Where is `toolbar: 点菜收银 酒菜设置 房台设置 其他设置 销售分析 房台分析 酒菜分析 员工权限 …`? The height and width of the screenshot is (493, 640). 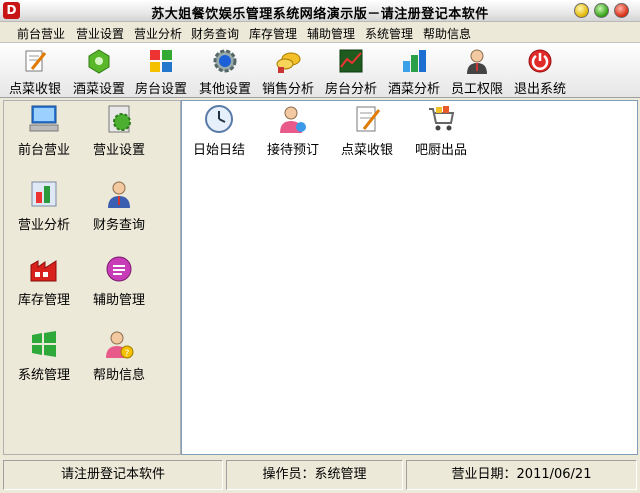 toolbar: 点菜收银 酒菜设置 房台设置 其他设置 销售分析 房台分析 酒菜分析 员工权限 … is located at coordinates (320, 70).